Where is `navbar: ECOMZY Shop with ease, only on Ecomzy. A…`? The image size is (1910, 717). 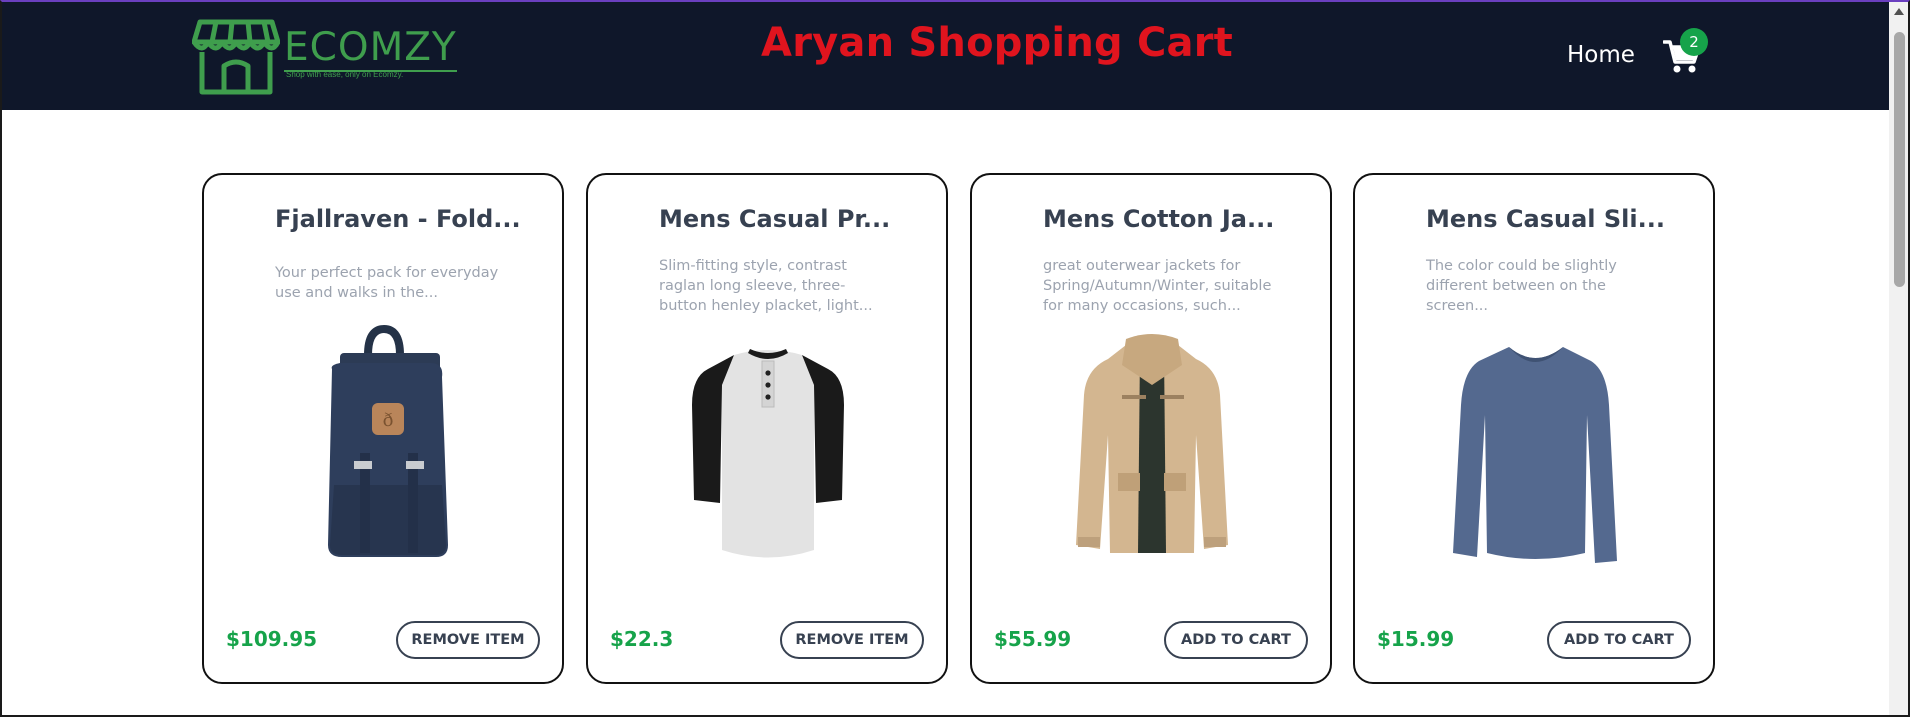
navbar: ECOMZY Shop with ease, only on Ecomzy. A… is located at coordinates (945, 56).